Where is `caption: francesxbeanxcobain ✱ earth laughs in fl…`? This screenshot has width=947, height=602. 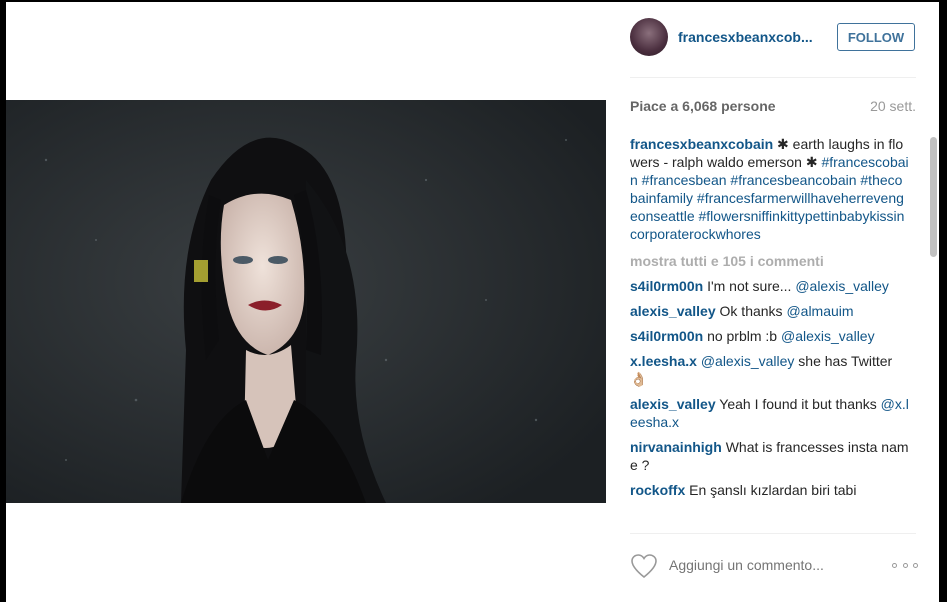
caption: francesxbeanxcobain ✱ earth laughs in fl… is located at coordinates (770, 189).